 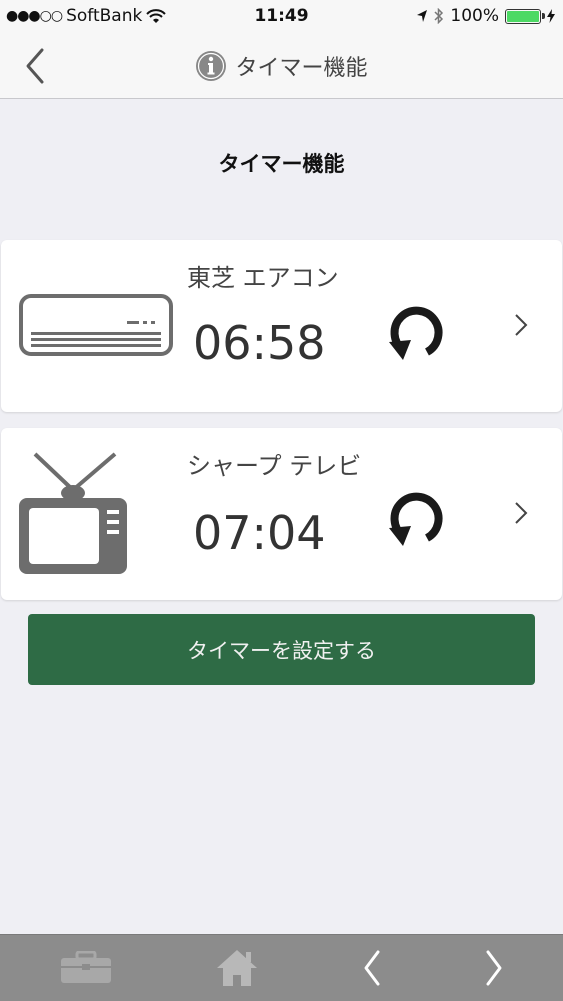 What do you see at coordinates (259, 343) in the screenshot?
I see `timer-time: 06:58` at bounding box center [259, 343].